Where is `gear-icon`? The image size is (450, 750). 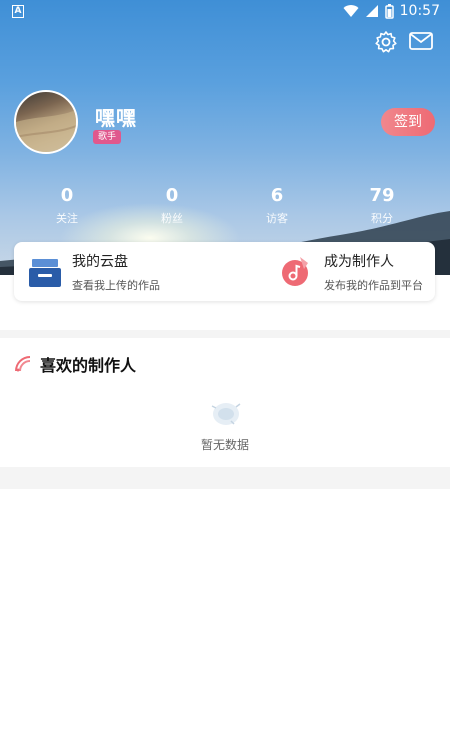 gear-icon is located at coordinates (386, 42).